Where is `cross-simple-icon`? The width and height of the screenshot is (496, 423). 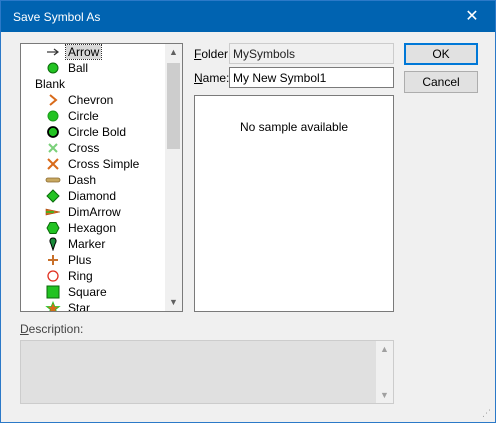 cross-simple-icon is located at coordinates (53, 164).